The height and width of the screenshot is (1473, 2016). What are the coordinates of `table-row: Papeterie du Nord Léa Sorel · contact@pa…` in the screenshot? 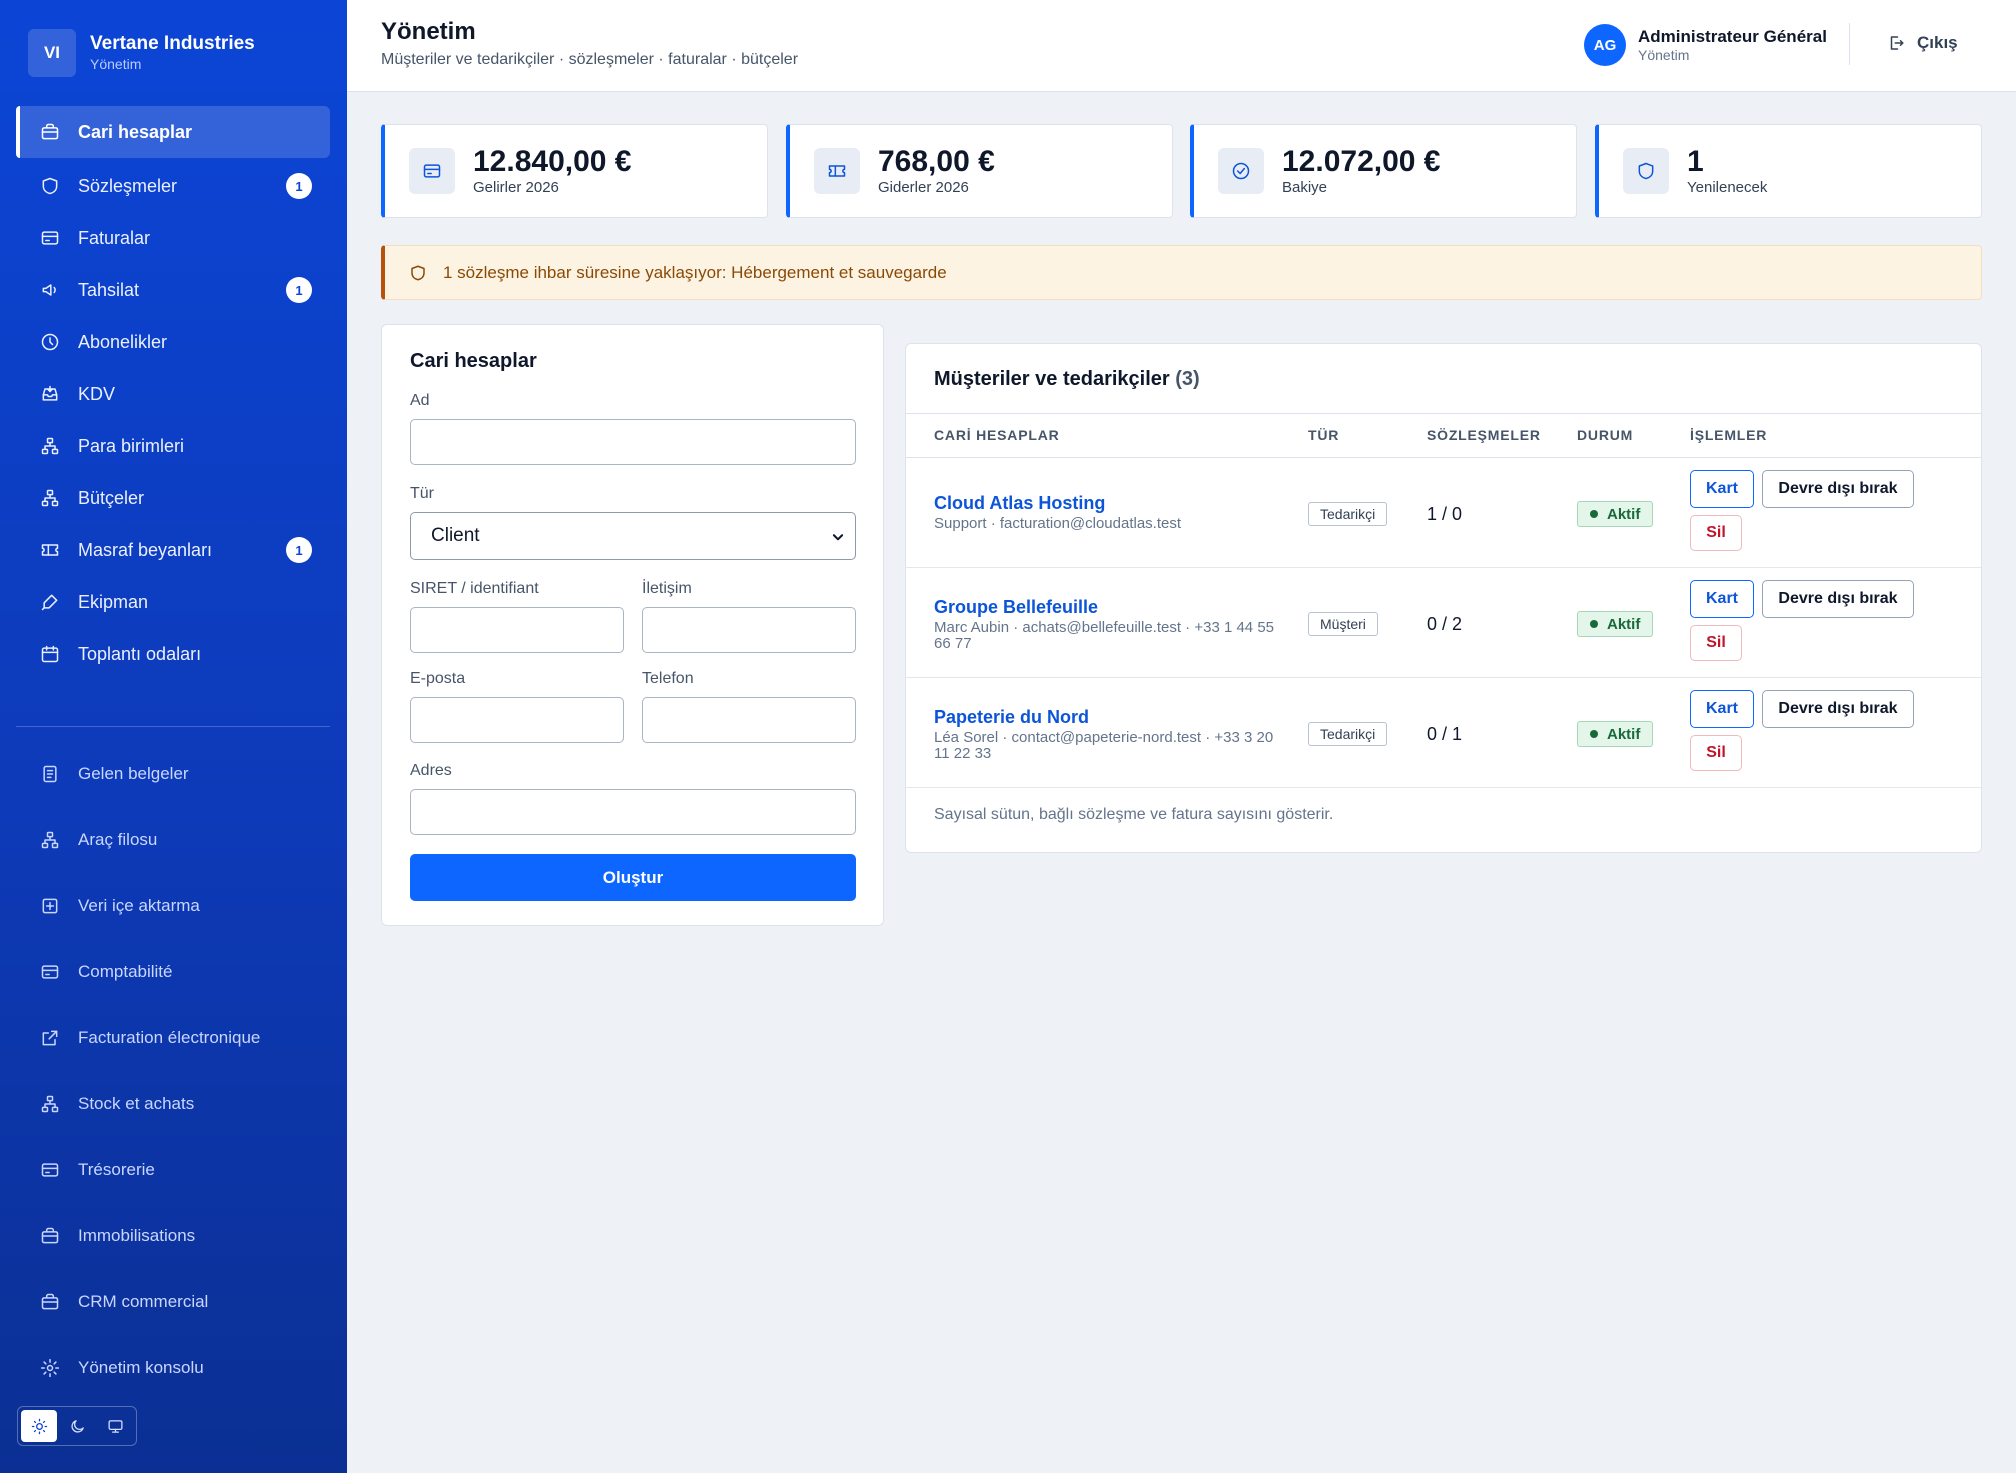 It's located at (1443, 733).